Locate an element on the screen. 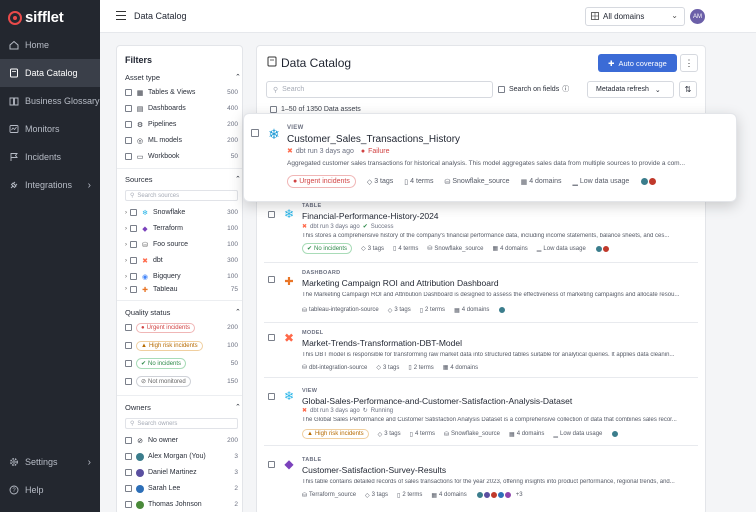 Image resolution: width=756 pixels, height=512 pixels. filter-source-dbt: › ✖ dbt 300 is located at coordinates (181, 260).